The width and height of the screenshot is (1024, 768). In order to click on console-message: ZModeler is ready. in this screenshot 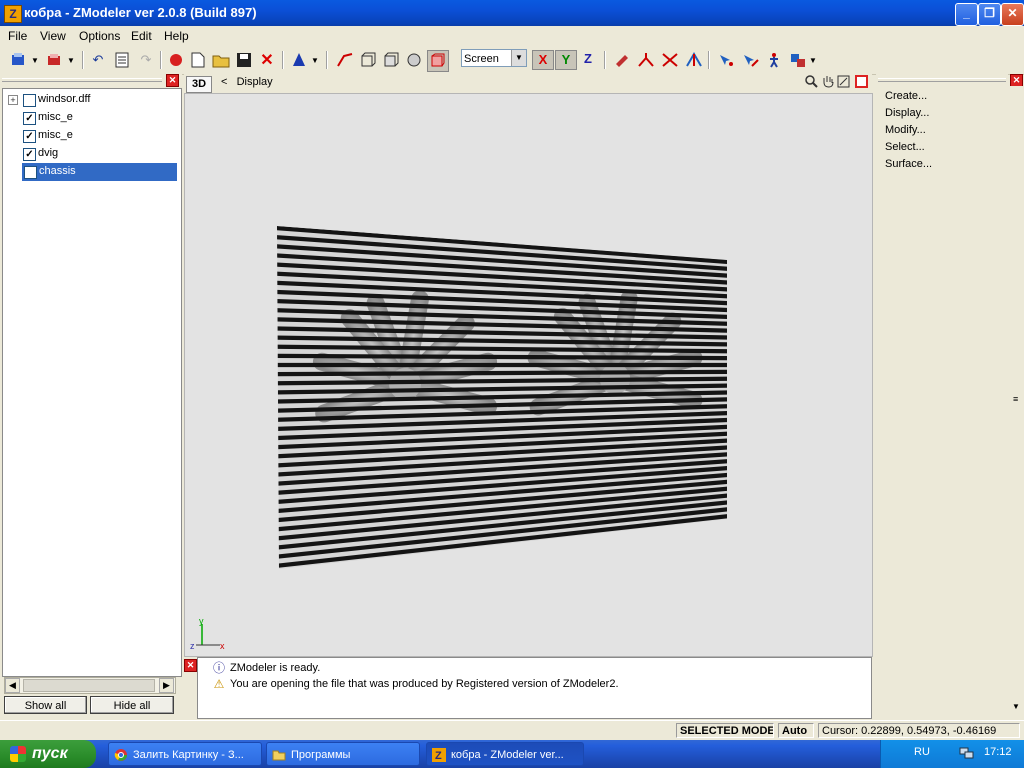, I will do `click(275, 668)`.